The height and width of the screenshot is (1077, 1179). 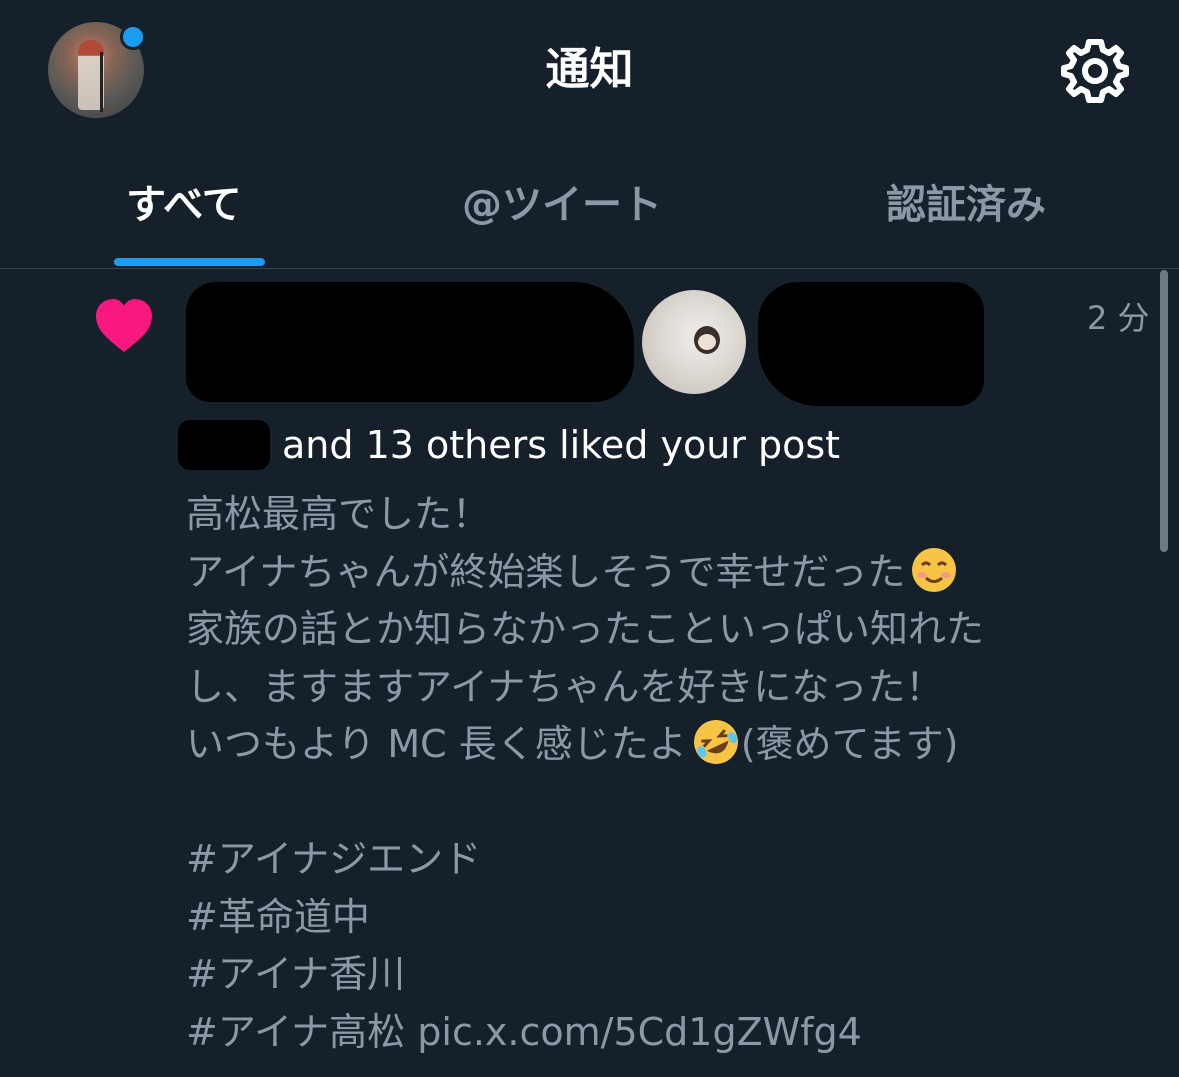 I want to click on post-line: し、ますますアイナちゃんを好きになった！, so click(x=565, y=686).